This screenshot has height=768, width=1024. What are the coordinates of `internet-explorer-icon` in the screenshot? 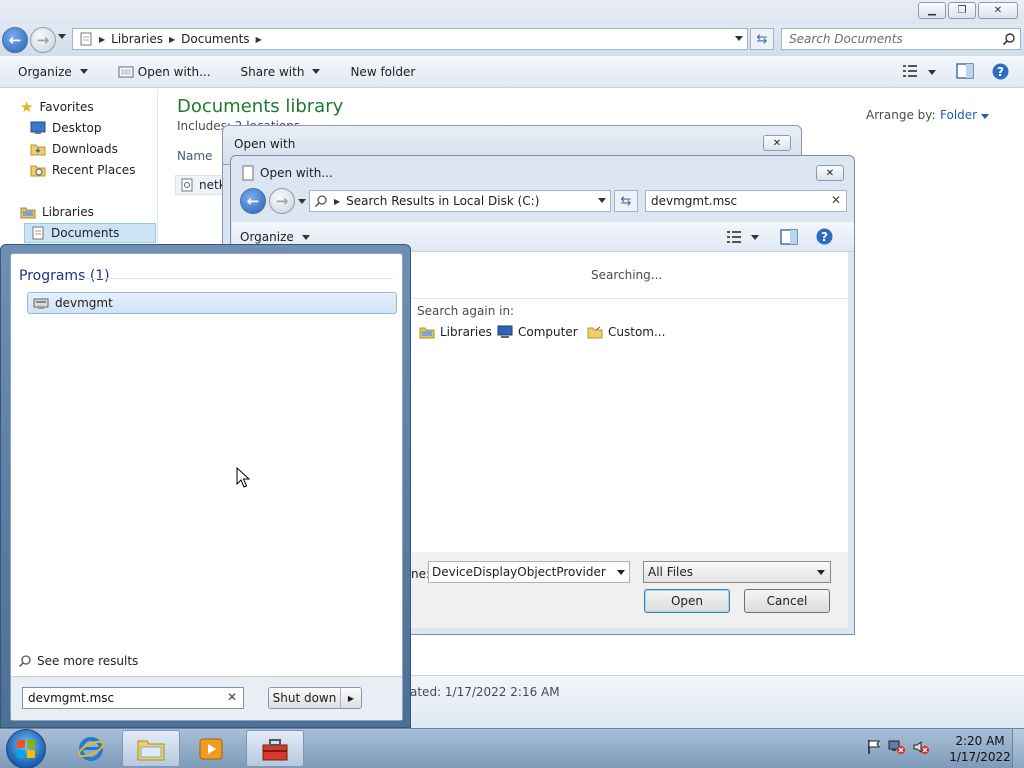 It's located at (91, 748).